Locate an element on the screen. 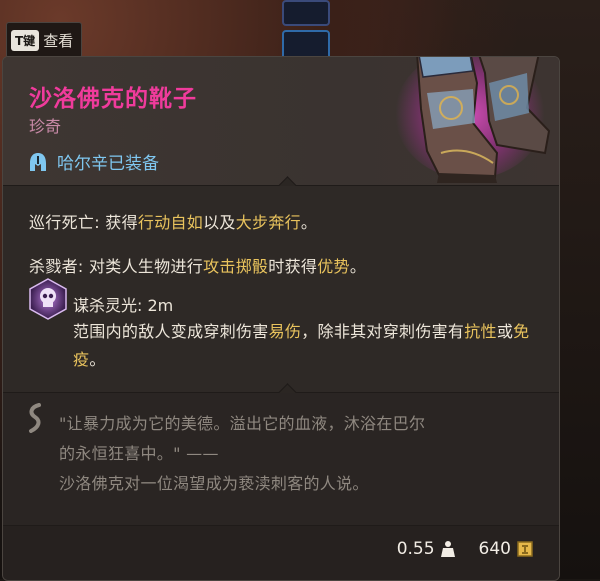  equipped-by-text: 哈尔辛已装备 is located at coordinates (108, 164).